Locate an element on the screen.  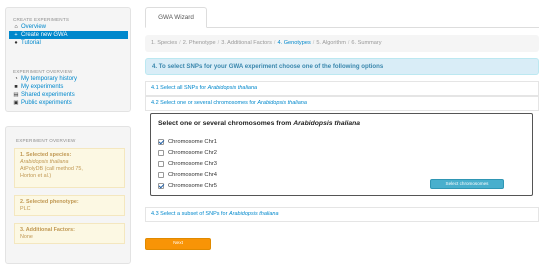
species-title: 1. Selected species: is located at coordinates (46, 155).